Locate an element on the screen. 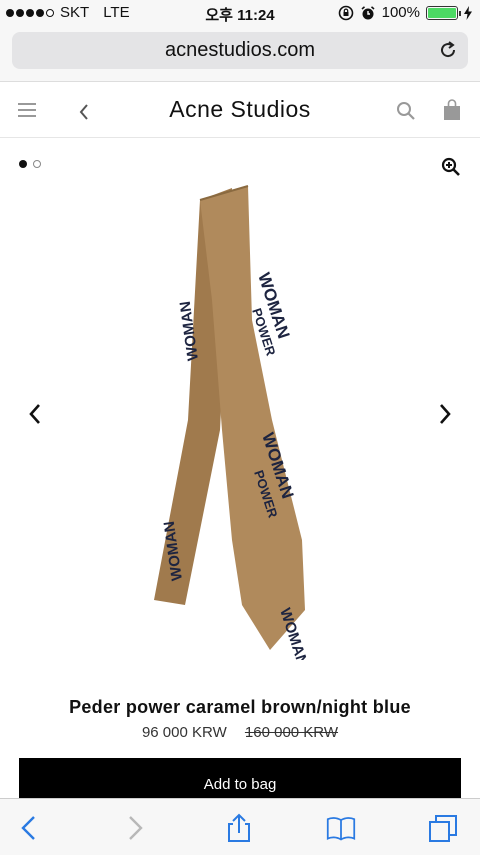 This screenshot has height=855, width=480. status-right: 100% is located at coordinates (405, 12).